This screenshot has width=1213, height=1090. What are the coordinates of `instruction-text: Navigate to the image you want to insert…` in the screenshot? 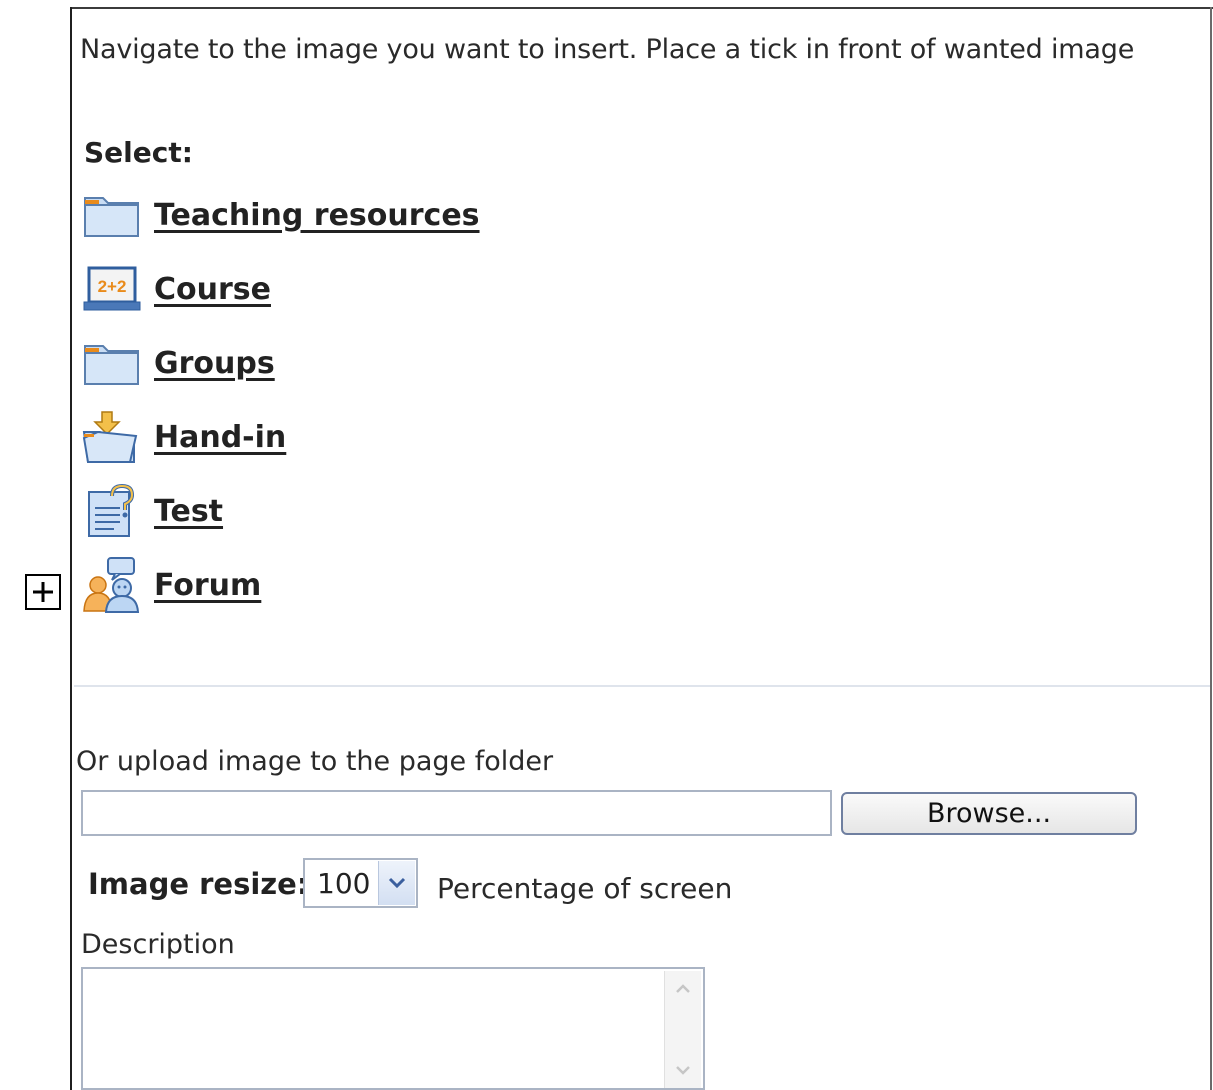 It's located at (607, 49).